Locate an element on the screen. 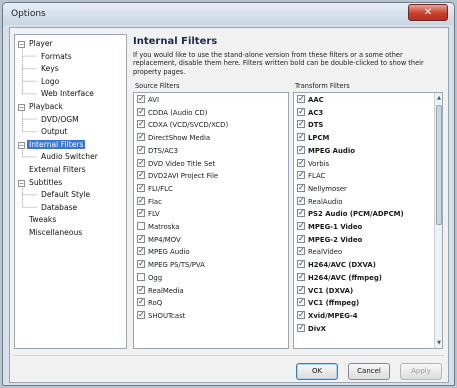  scroll-thumb is located at coordinates (439, 165).